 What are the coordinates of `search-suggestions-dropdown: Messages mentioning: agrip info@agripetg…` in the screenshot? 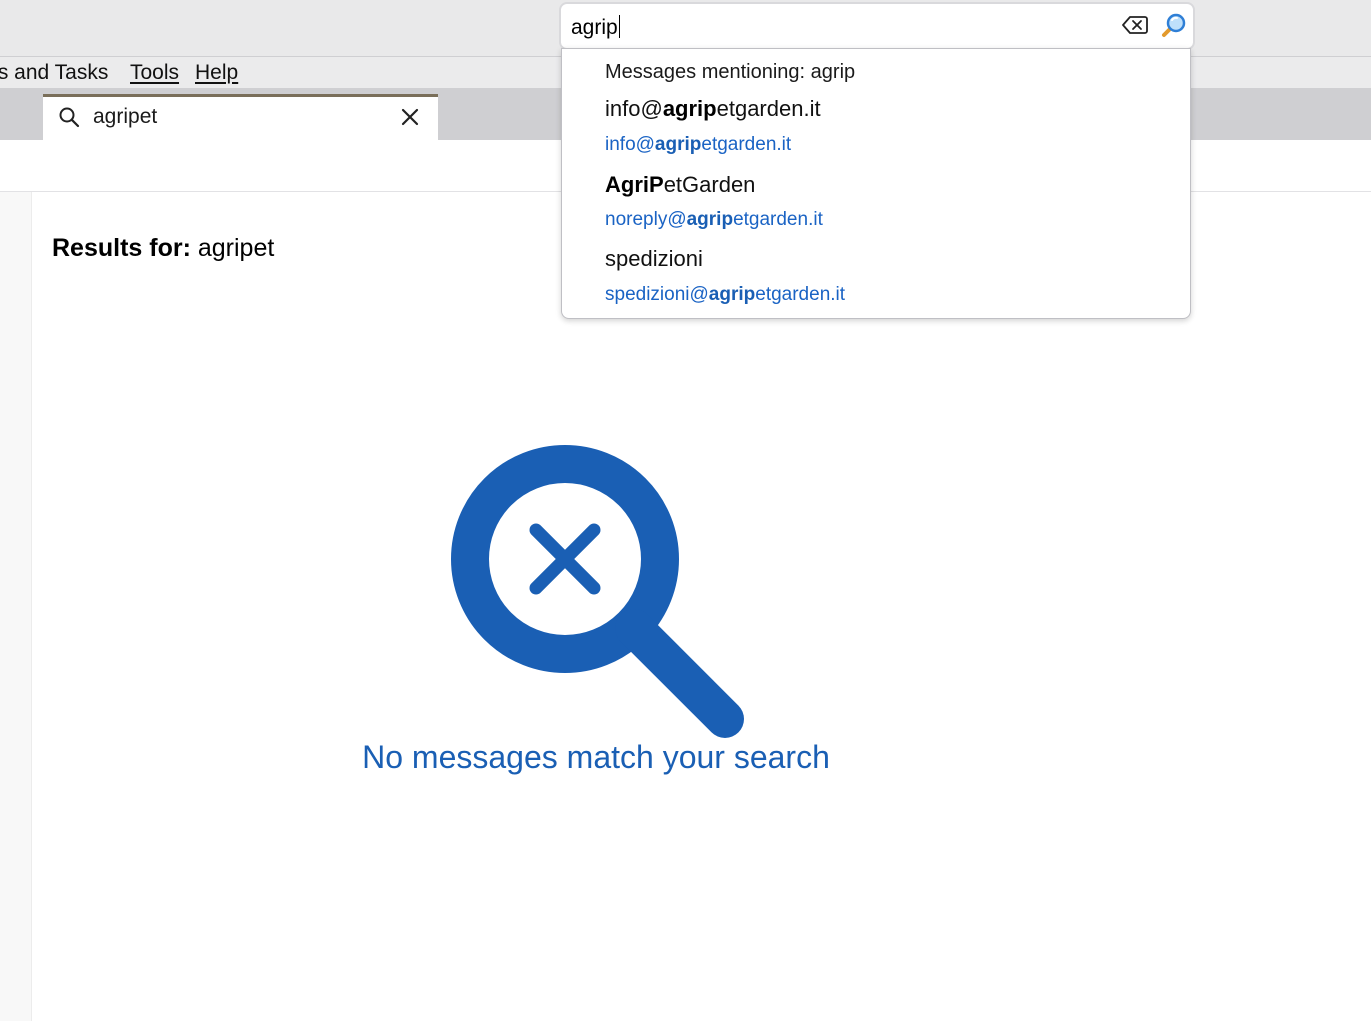 It's located at (876, 183).